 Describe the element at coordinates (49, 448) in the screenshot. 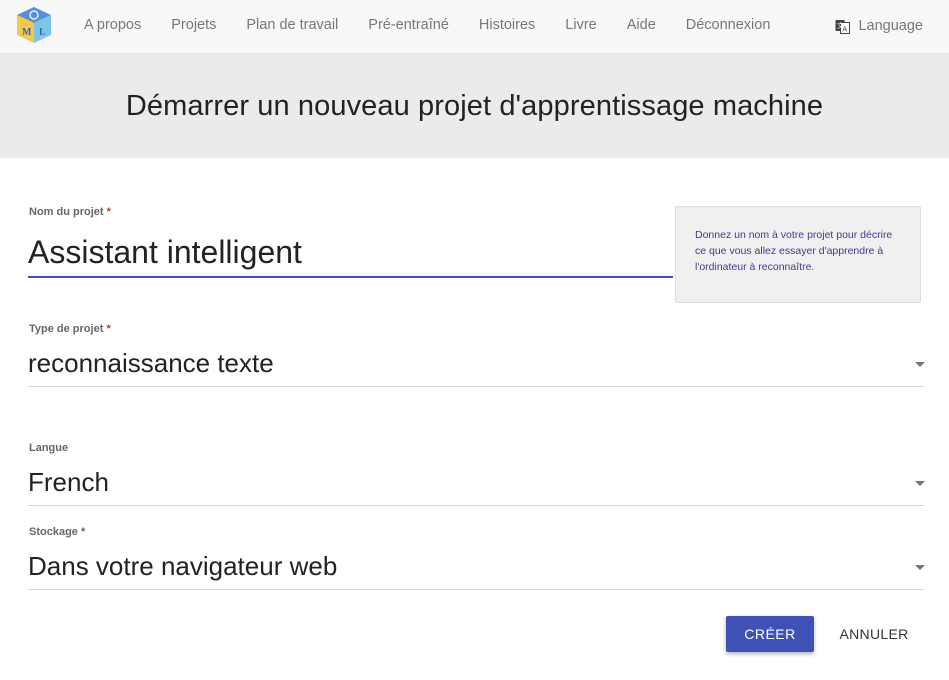

I see `language-label: Langue` at that location.